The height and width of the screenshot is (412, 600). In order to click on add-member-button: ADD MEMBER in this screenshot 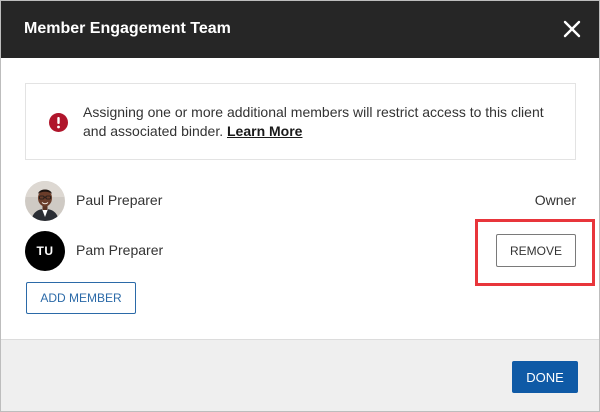, I will do `click(81, 298)`.